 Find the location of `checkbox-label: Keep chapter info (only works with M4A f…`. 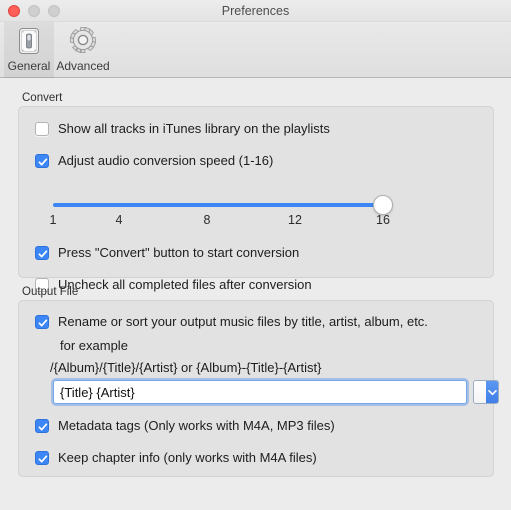

checkbox-label: Keep chapter info (only works with M4A f… is located at coordinates (187, 457).